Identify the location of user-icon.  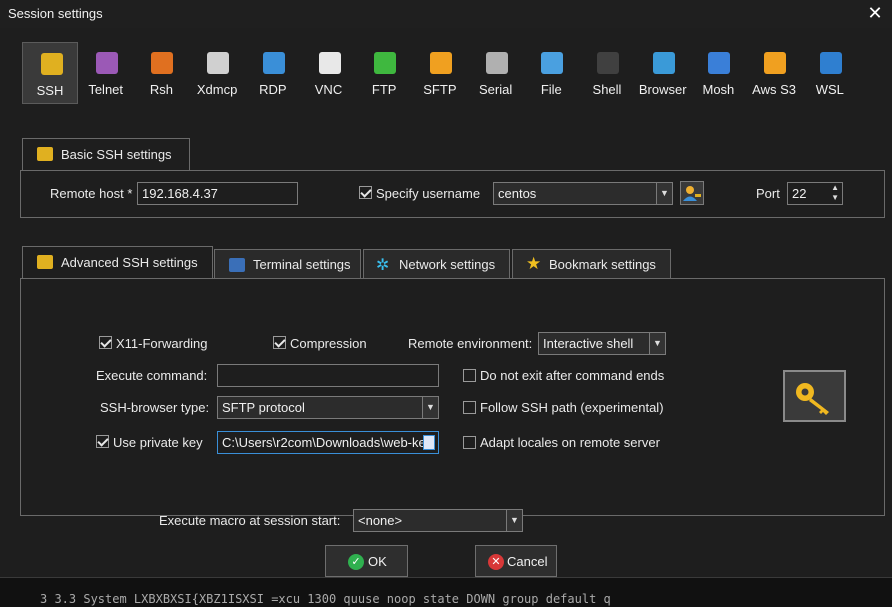
(692, 193).